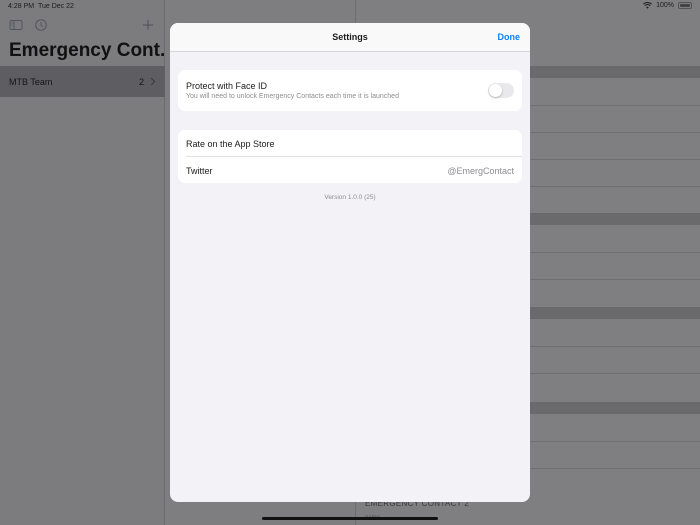  What do you see at coordinates (16, 25) in the screenshot?
I see `sidebar-toggle-icon` at bounding box center [16, 25].